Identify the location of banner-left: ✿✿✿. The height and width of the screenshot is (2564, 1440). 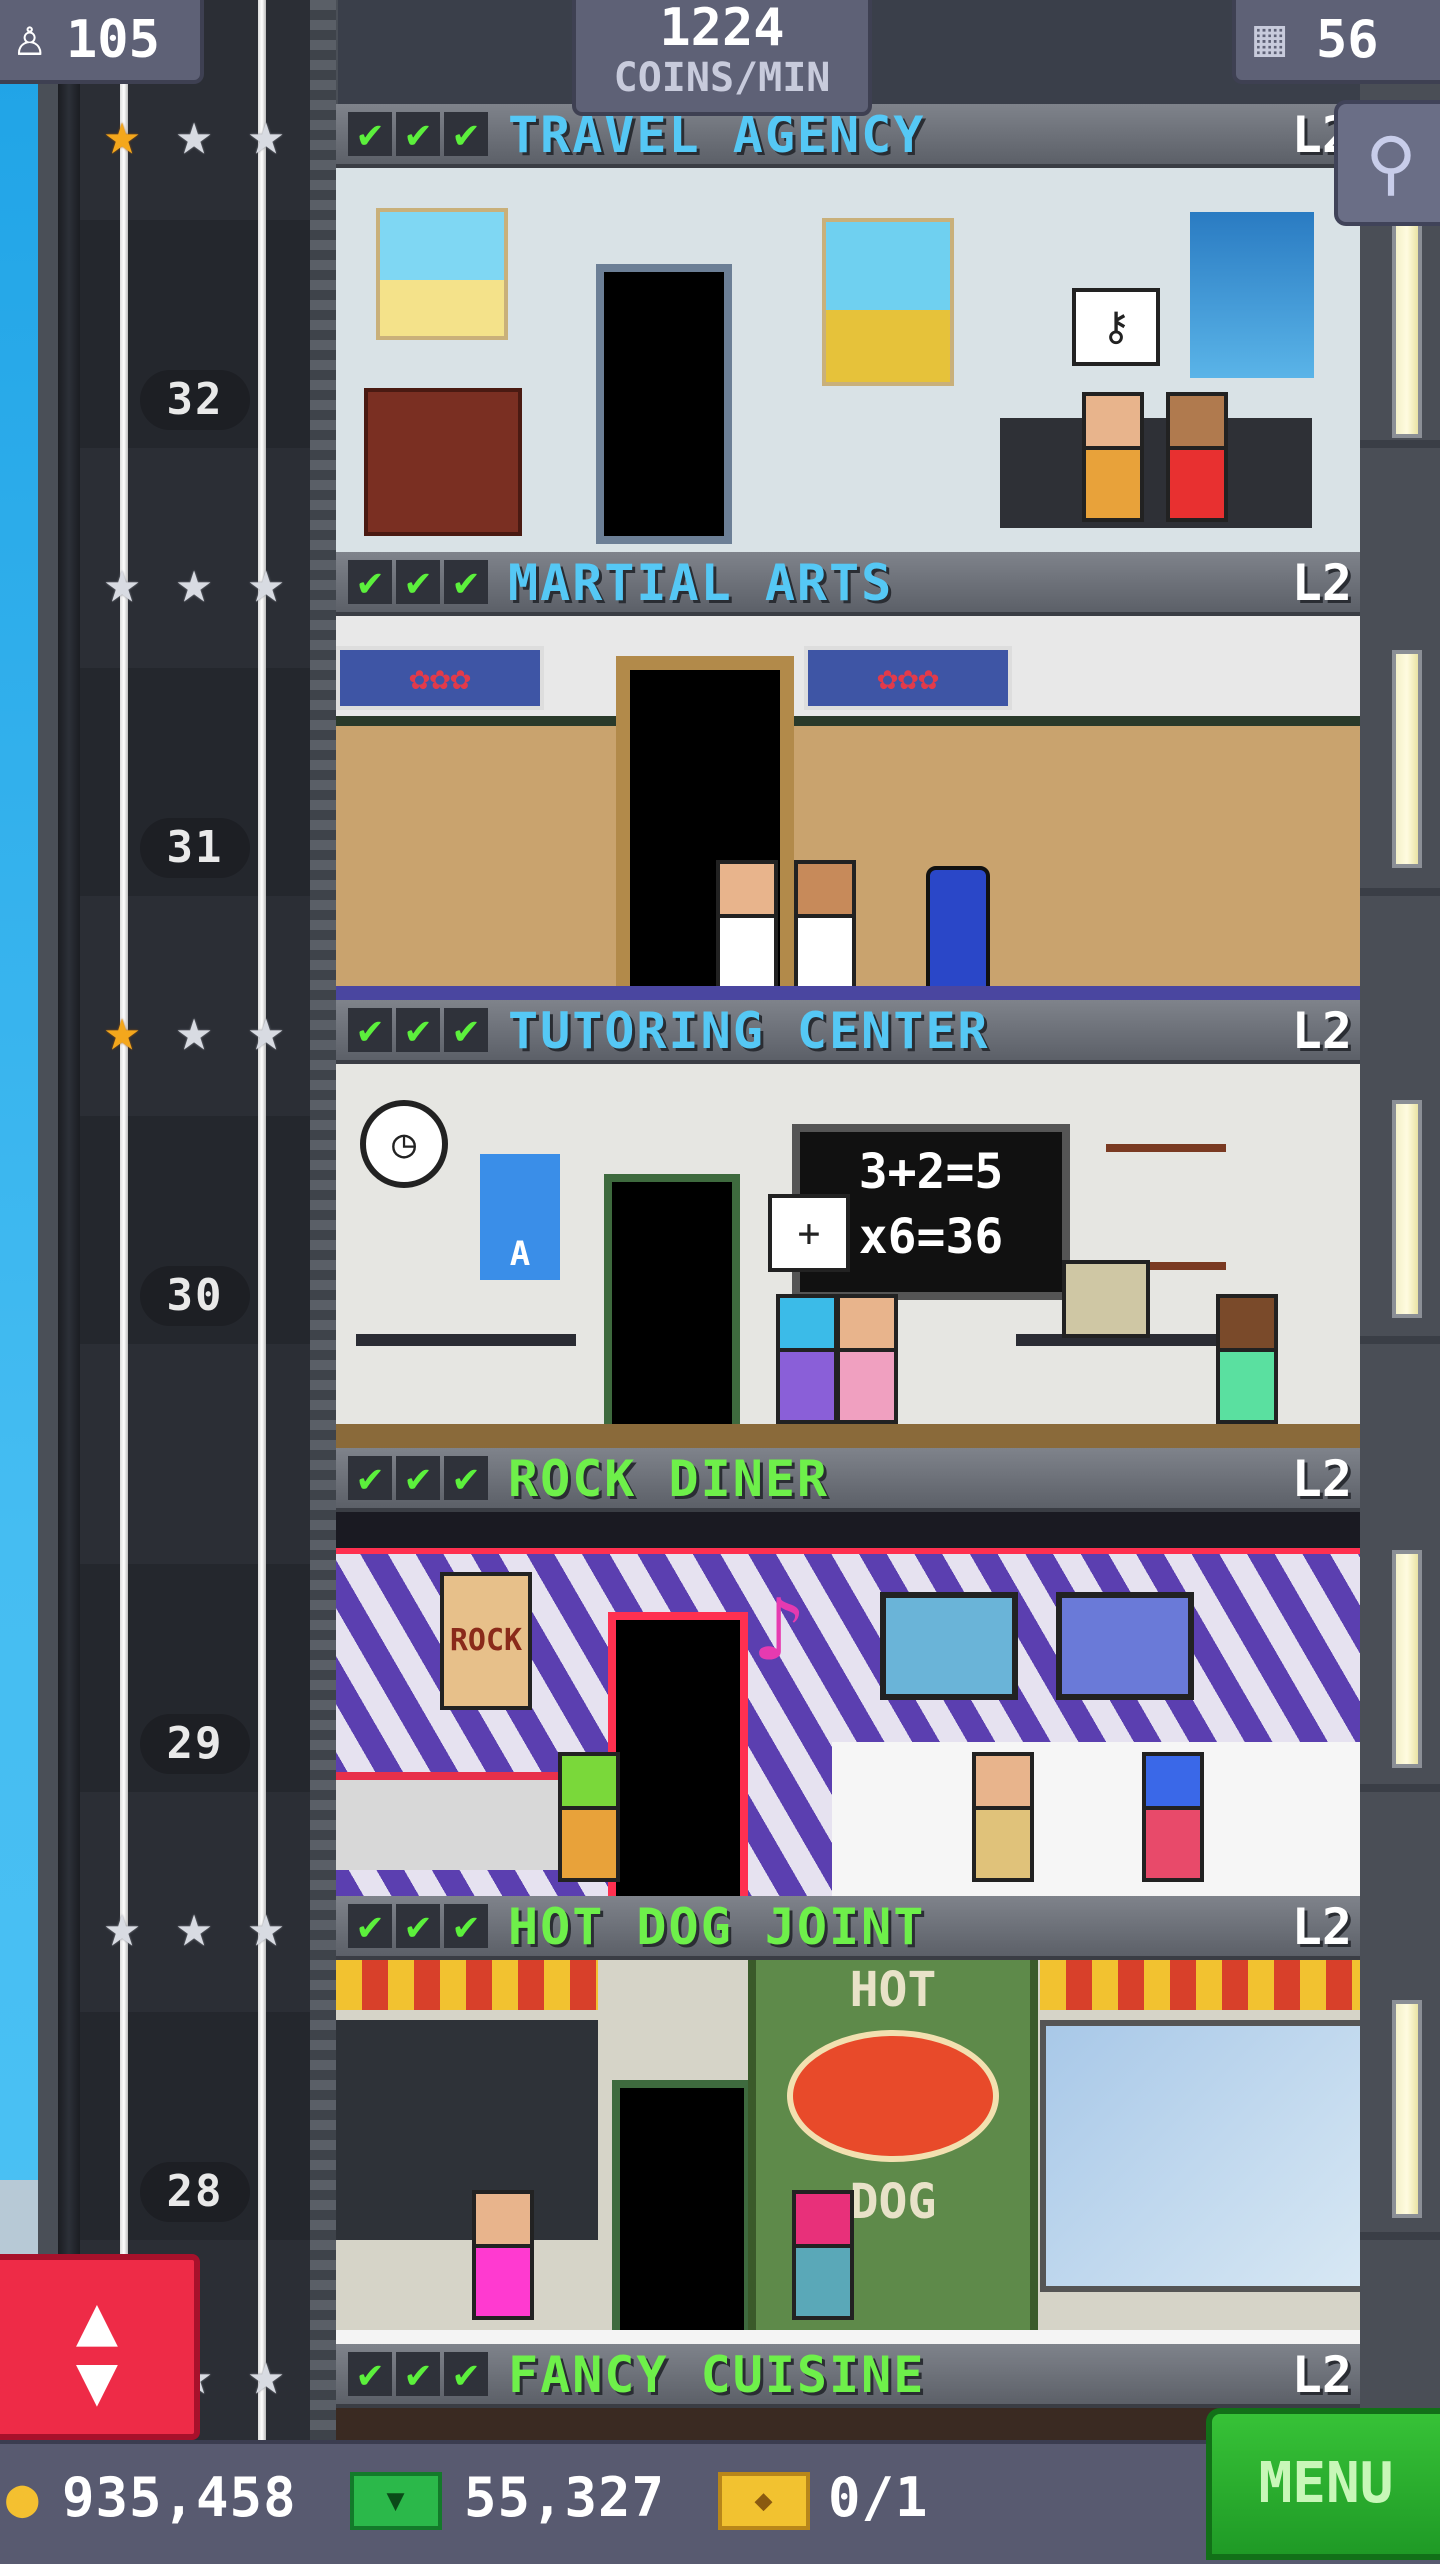
(440, 678).